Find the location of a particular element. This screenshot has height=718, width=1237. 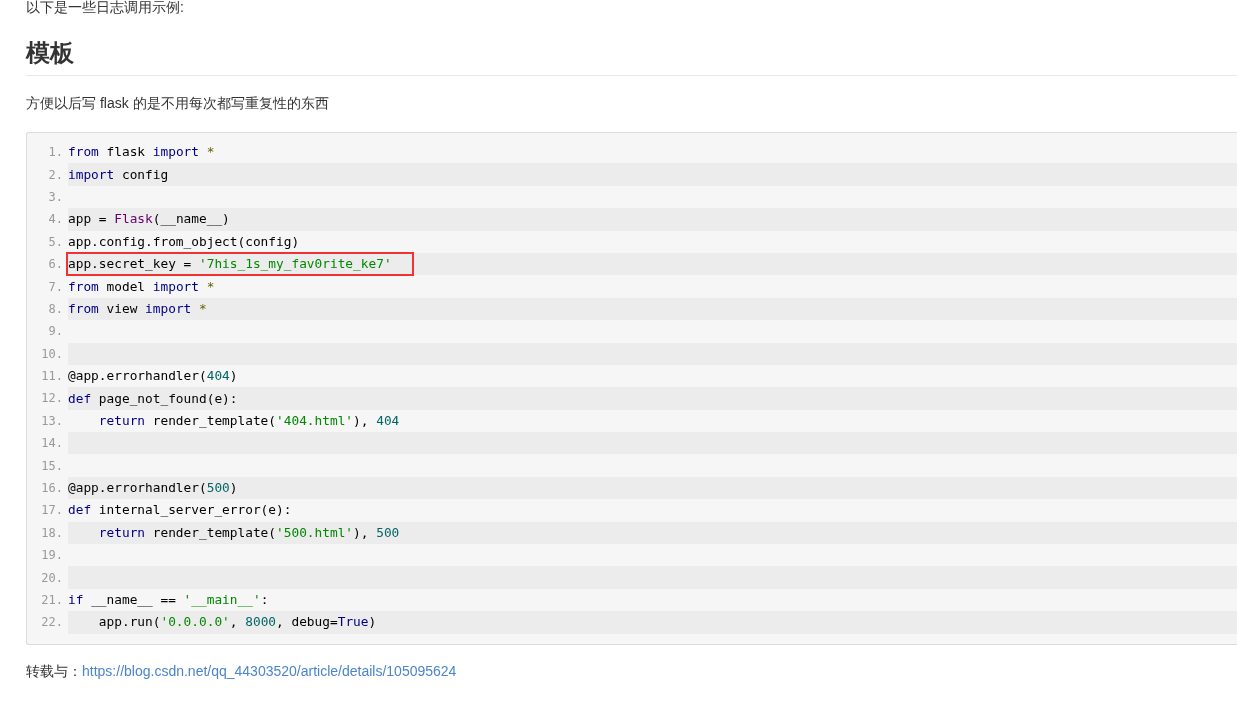

line-number: 14. is located at coordinates (52, 443).